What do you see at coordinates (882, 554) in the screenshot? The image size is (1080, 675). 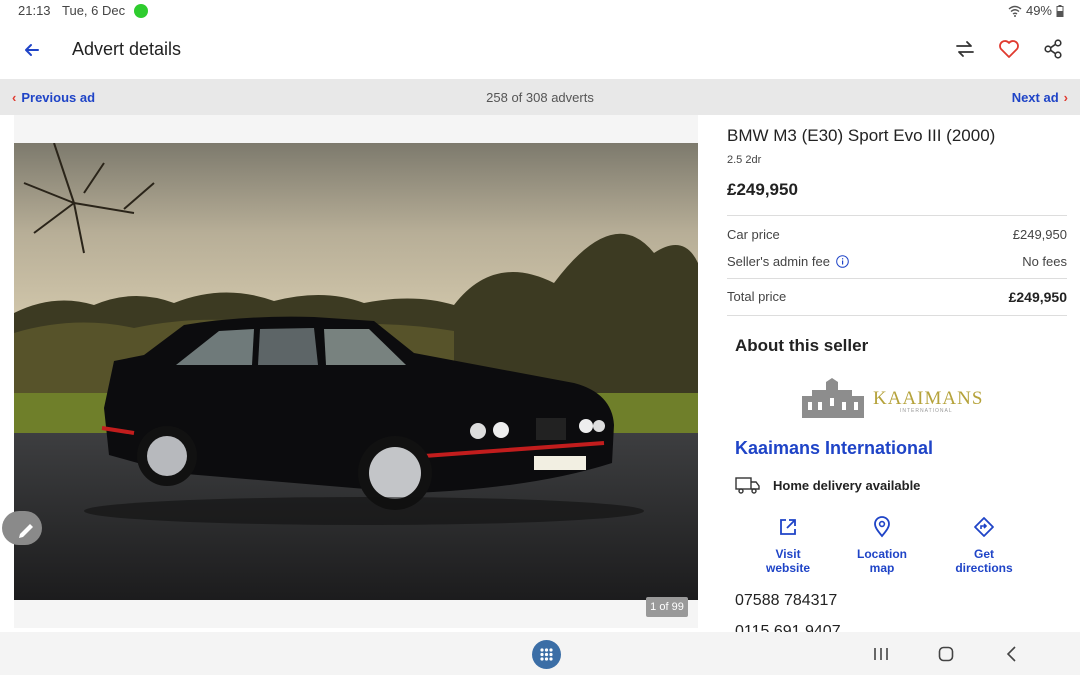 I see `location-map-line1: Location` at bounding box center [882, 554].